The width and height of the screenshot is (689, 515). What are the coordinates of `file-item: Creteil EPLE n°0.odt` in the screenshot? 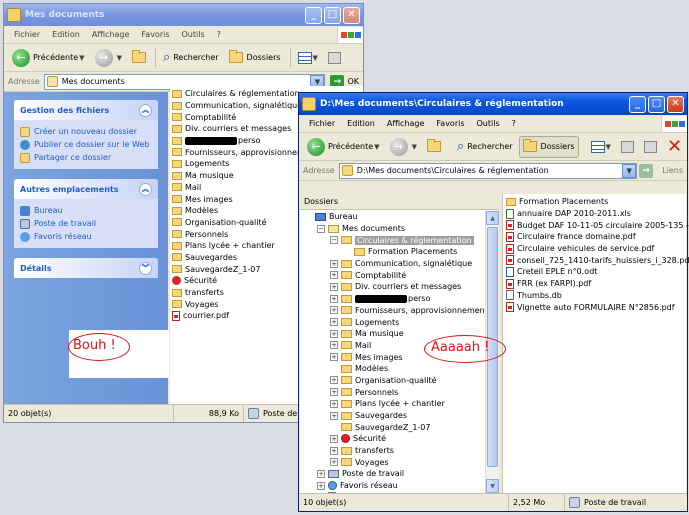 It's located at (595, 272).